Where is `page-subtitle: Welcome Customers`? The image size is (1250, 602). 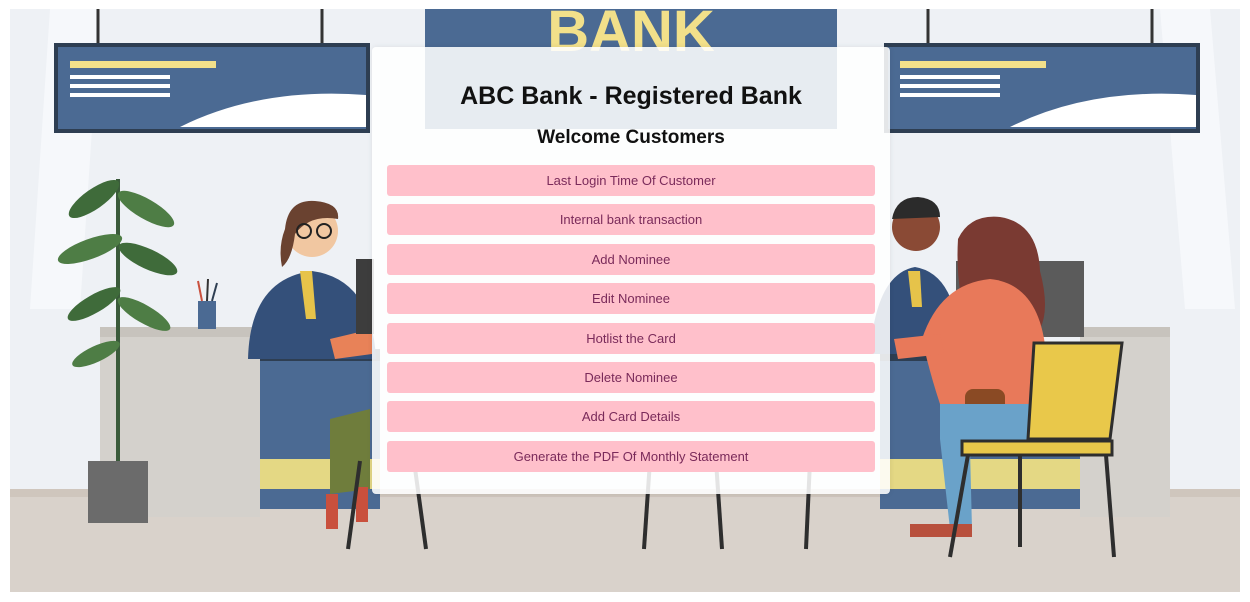
page-subtitle: Welcome Customers is located at coordinates (631, 137).